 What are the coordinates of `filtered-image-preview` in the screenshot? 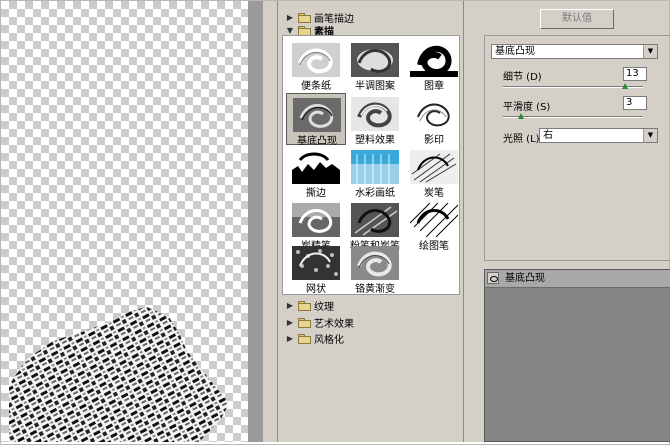 It's located at (119, 374).